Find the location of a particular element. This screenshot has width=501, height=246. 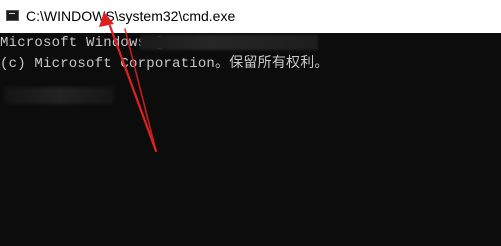

console-line-version: Microsoft Windows [ is located at coordinates (82, 43).